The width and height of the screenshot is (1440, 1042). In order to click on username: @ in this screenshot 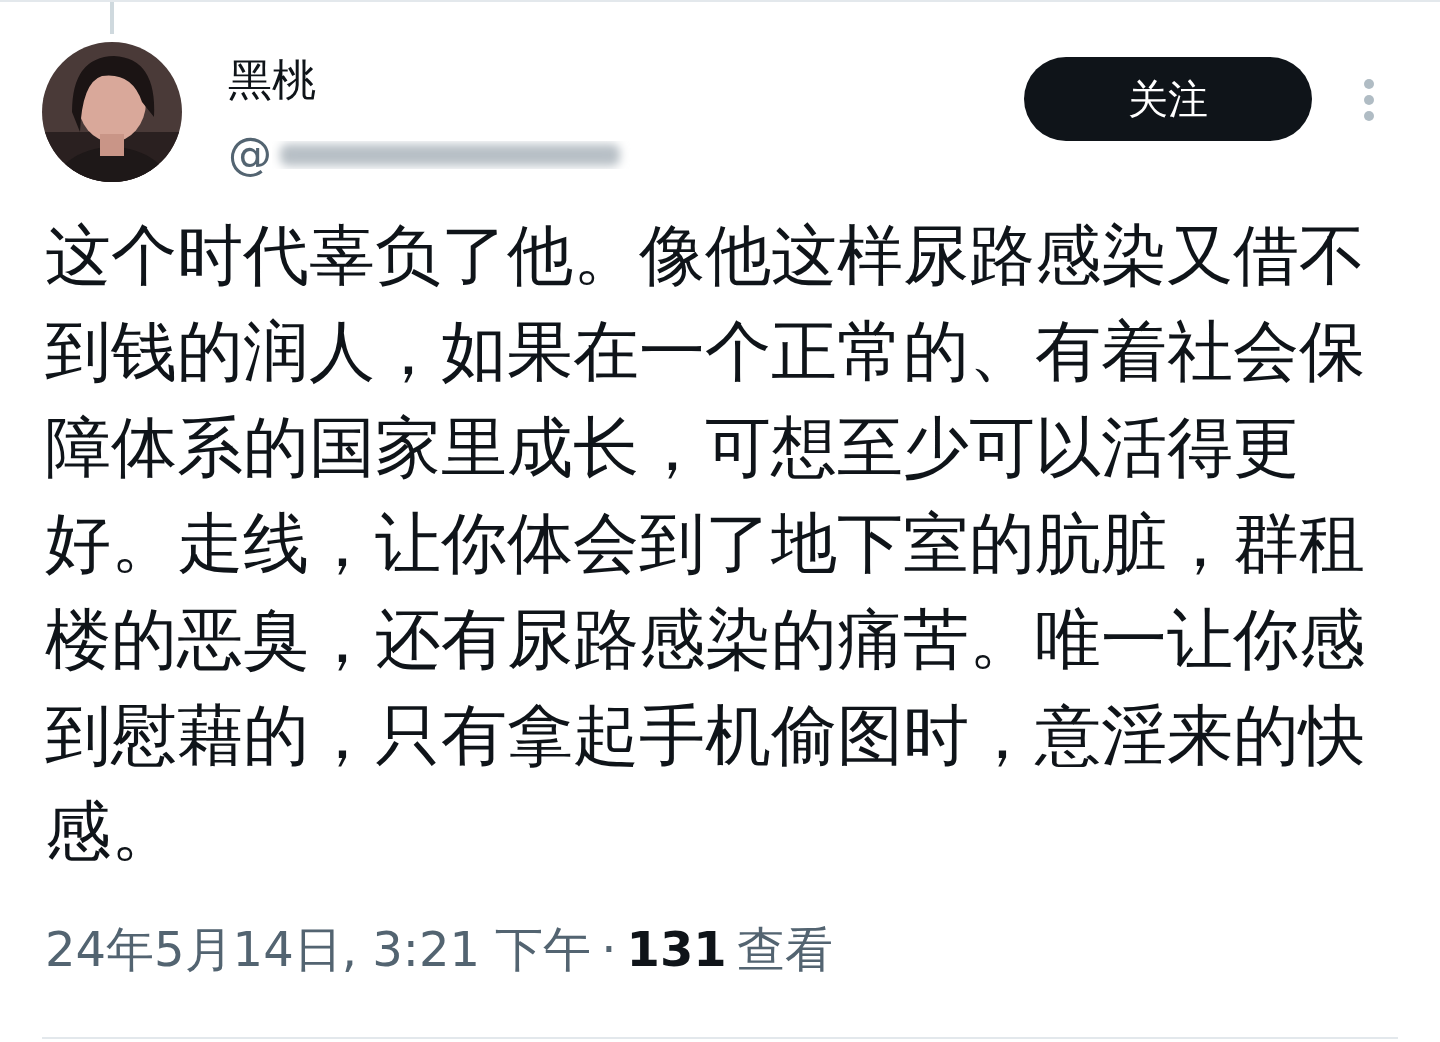, I will do `click(250, 154)`.